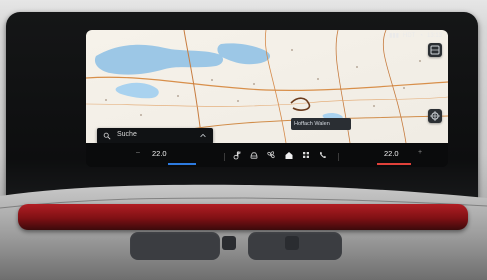  Describe the element at coordinates (254, 155) in the screenshot. I see `car-icon` at that location.